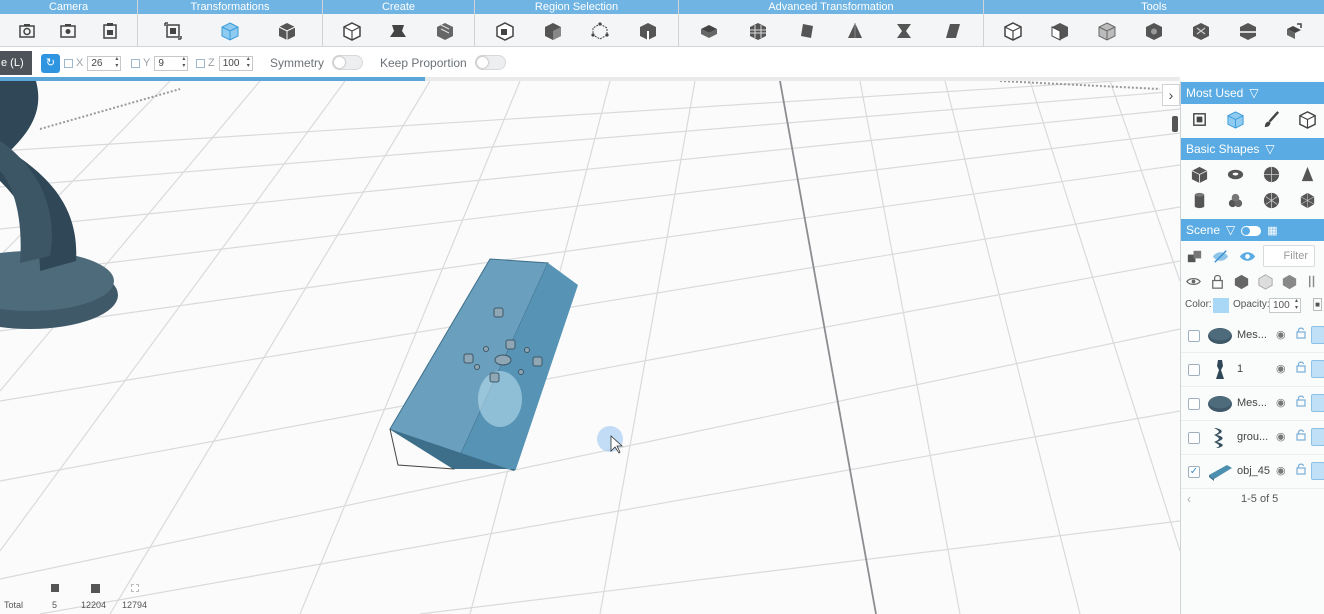  I want to click on basic-shapes-header: Basic Shapes ▽, so click(1252, 149).